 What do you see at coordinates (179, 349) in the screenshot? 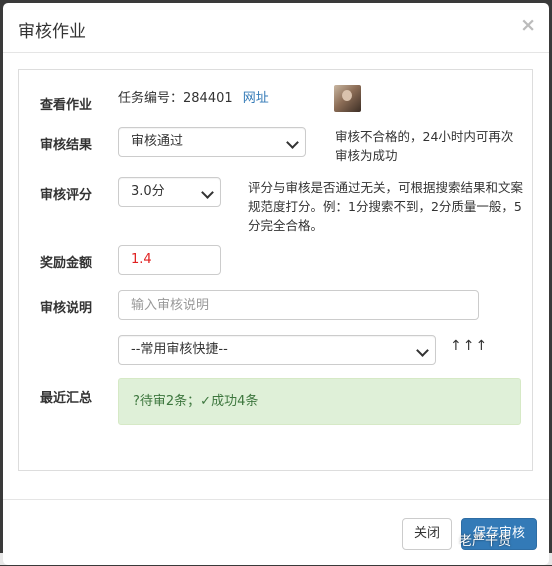
I see `quick-review-value: --常用审核快捷--` at bounding box center [179, 349].